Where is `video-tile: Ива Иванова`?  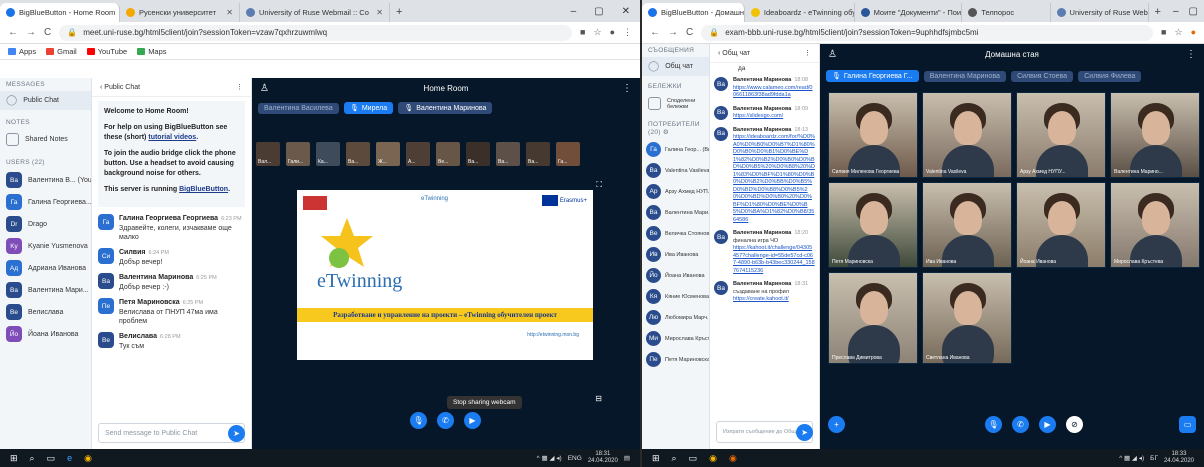
video-tile: Ива Иванова is located at coordinates (967, 225).